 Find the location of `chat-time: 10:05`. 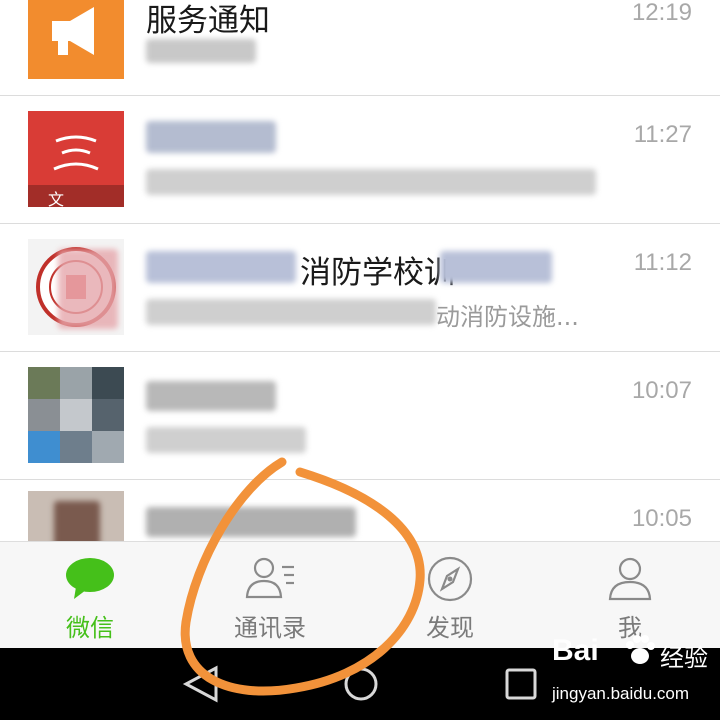

chat-time: 10:05 is located at coordinates (661, 518).